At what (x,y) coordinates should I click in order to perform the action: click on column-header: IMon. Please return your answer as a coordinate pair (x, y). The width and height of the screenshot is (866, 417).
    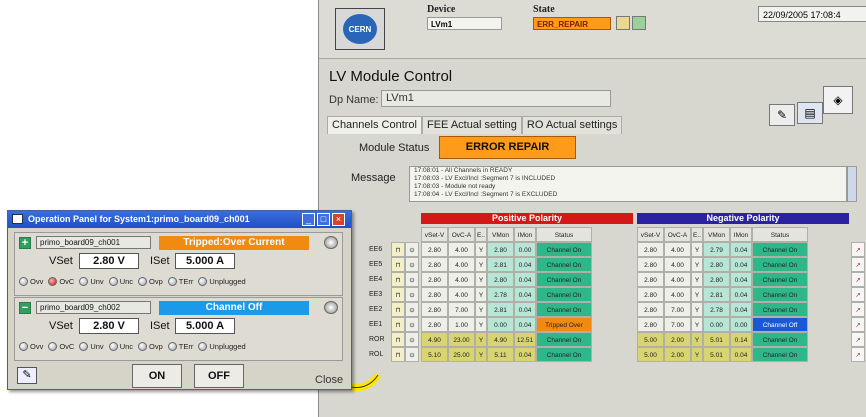
    Looking at the image, I should click on (741, 234).